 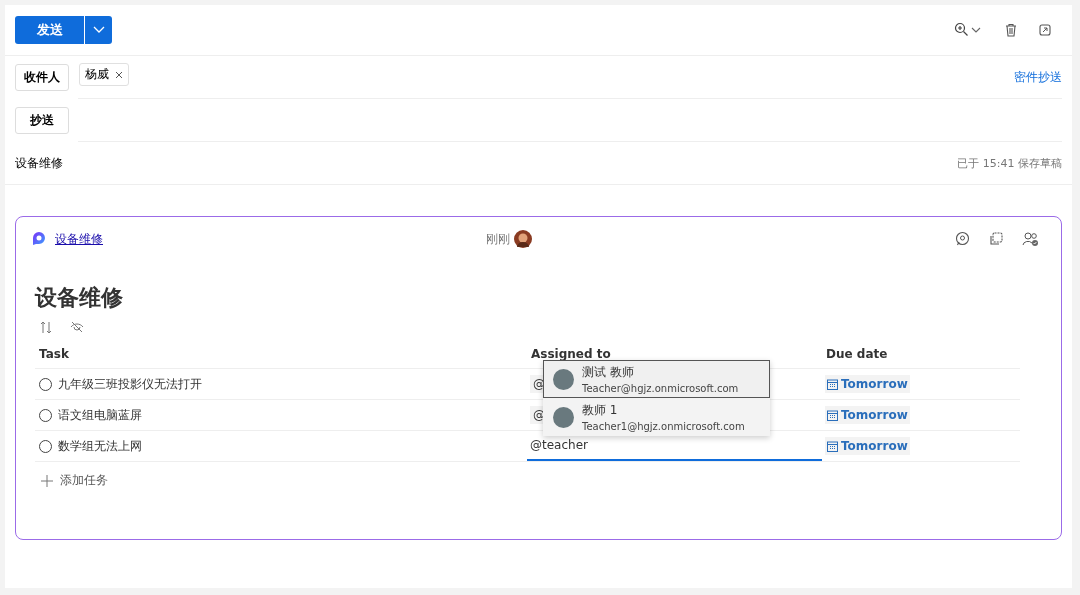 I want to click on column-header: Due date, so click(x=857, y=354).